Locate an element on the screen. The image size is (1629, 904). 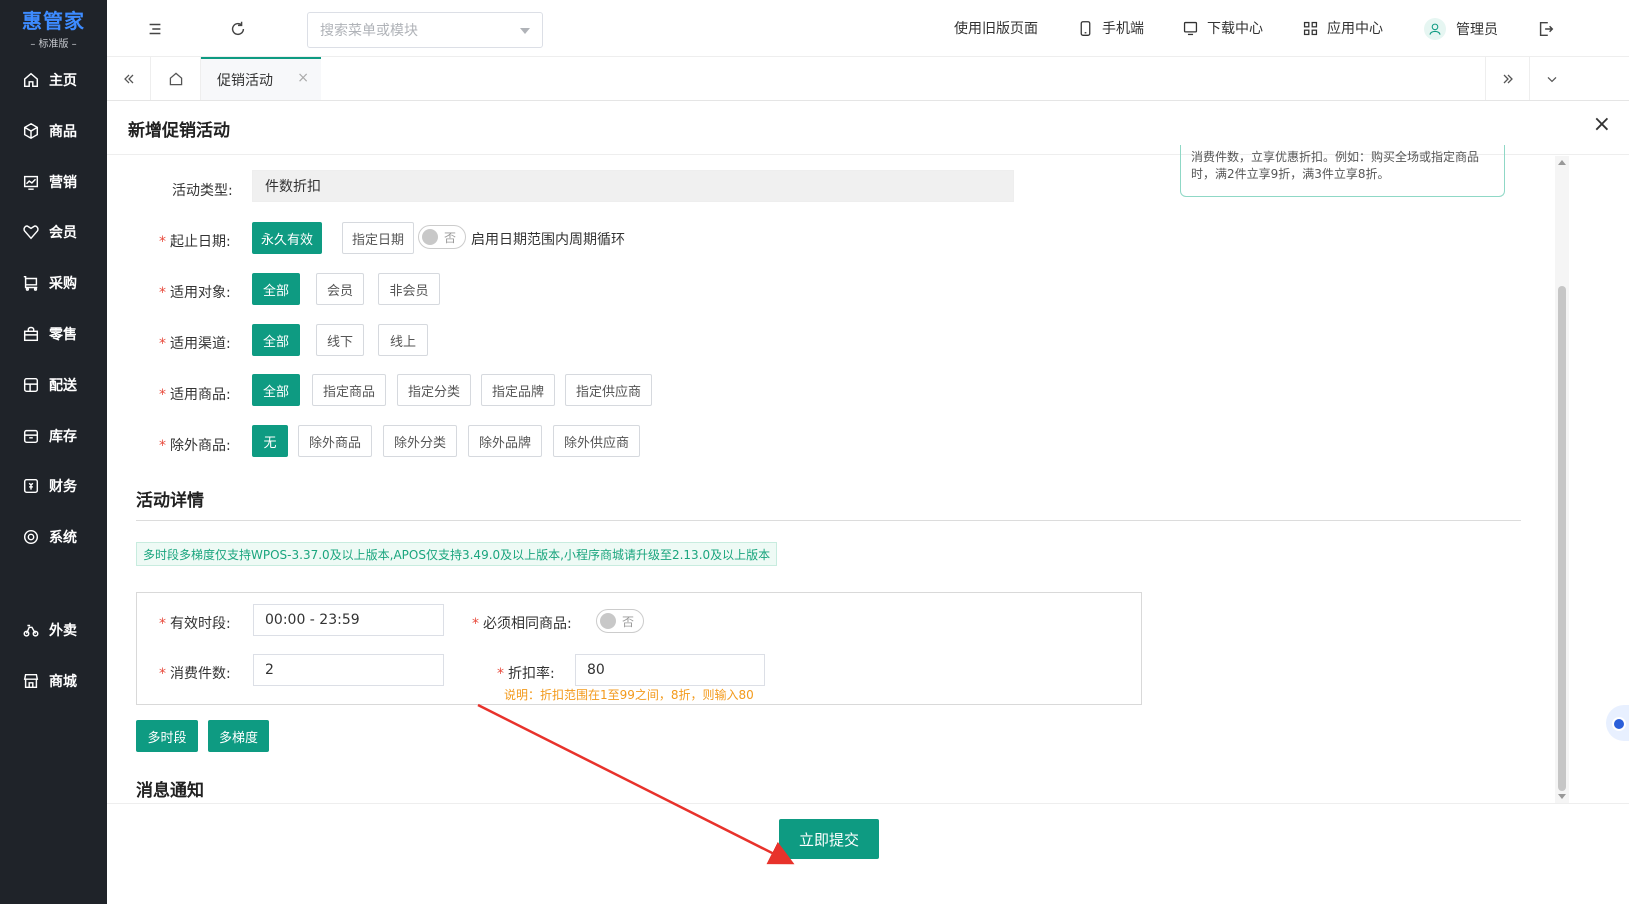
date-specified-option: 指定日期 is located at coordinates (378, 238).